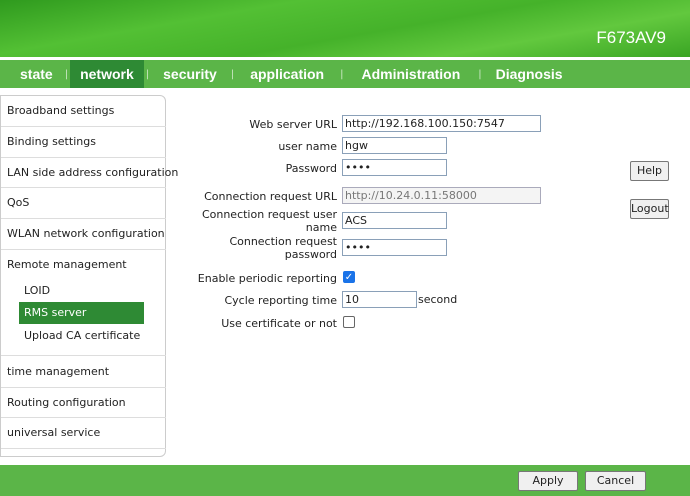  What do you see at coordinates (394, 247) in the screenshot?
I see `conn-pass-input: ••••` at bounding box center [394, 247].